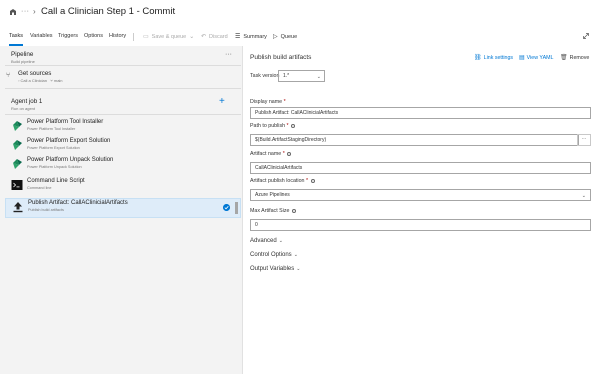 This screenshot has width=600, height=374. Describe the element at coordinates (478, 58) in the screenshot. I see `link-icon: ⛓` at that location.